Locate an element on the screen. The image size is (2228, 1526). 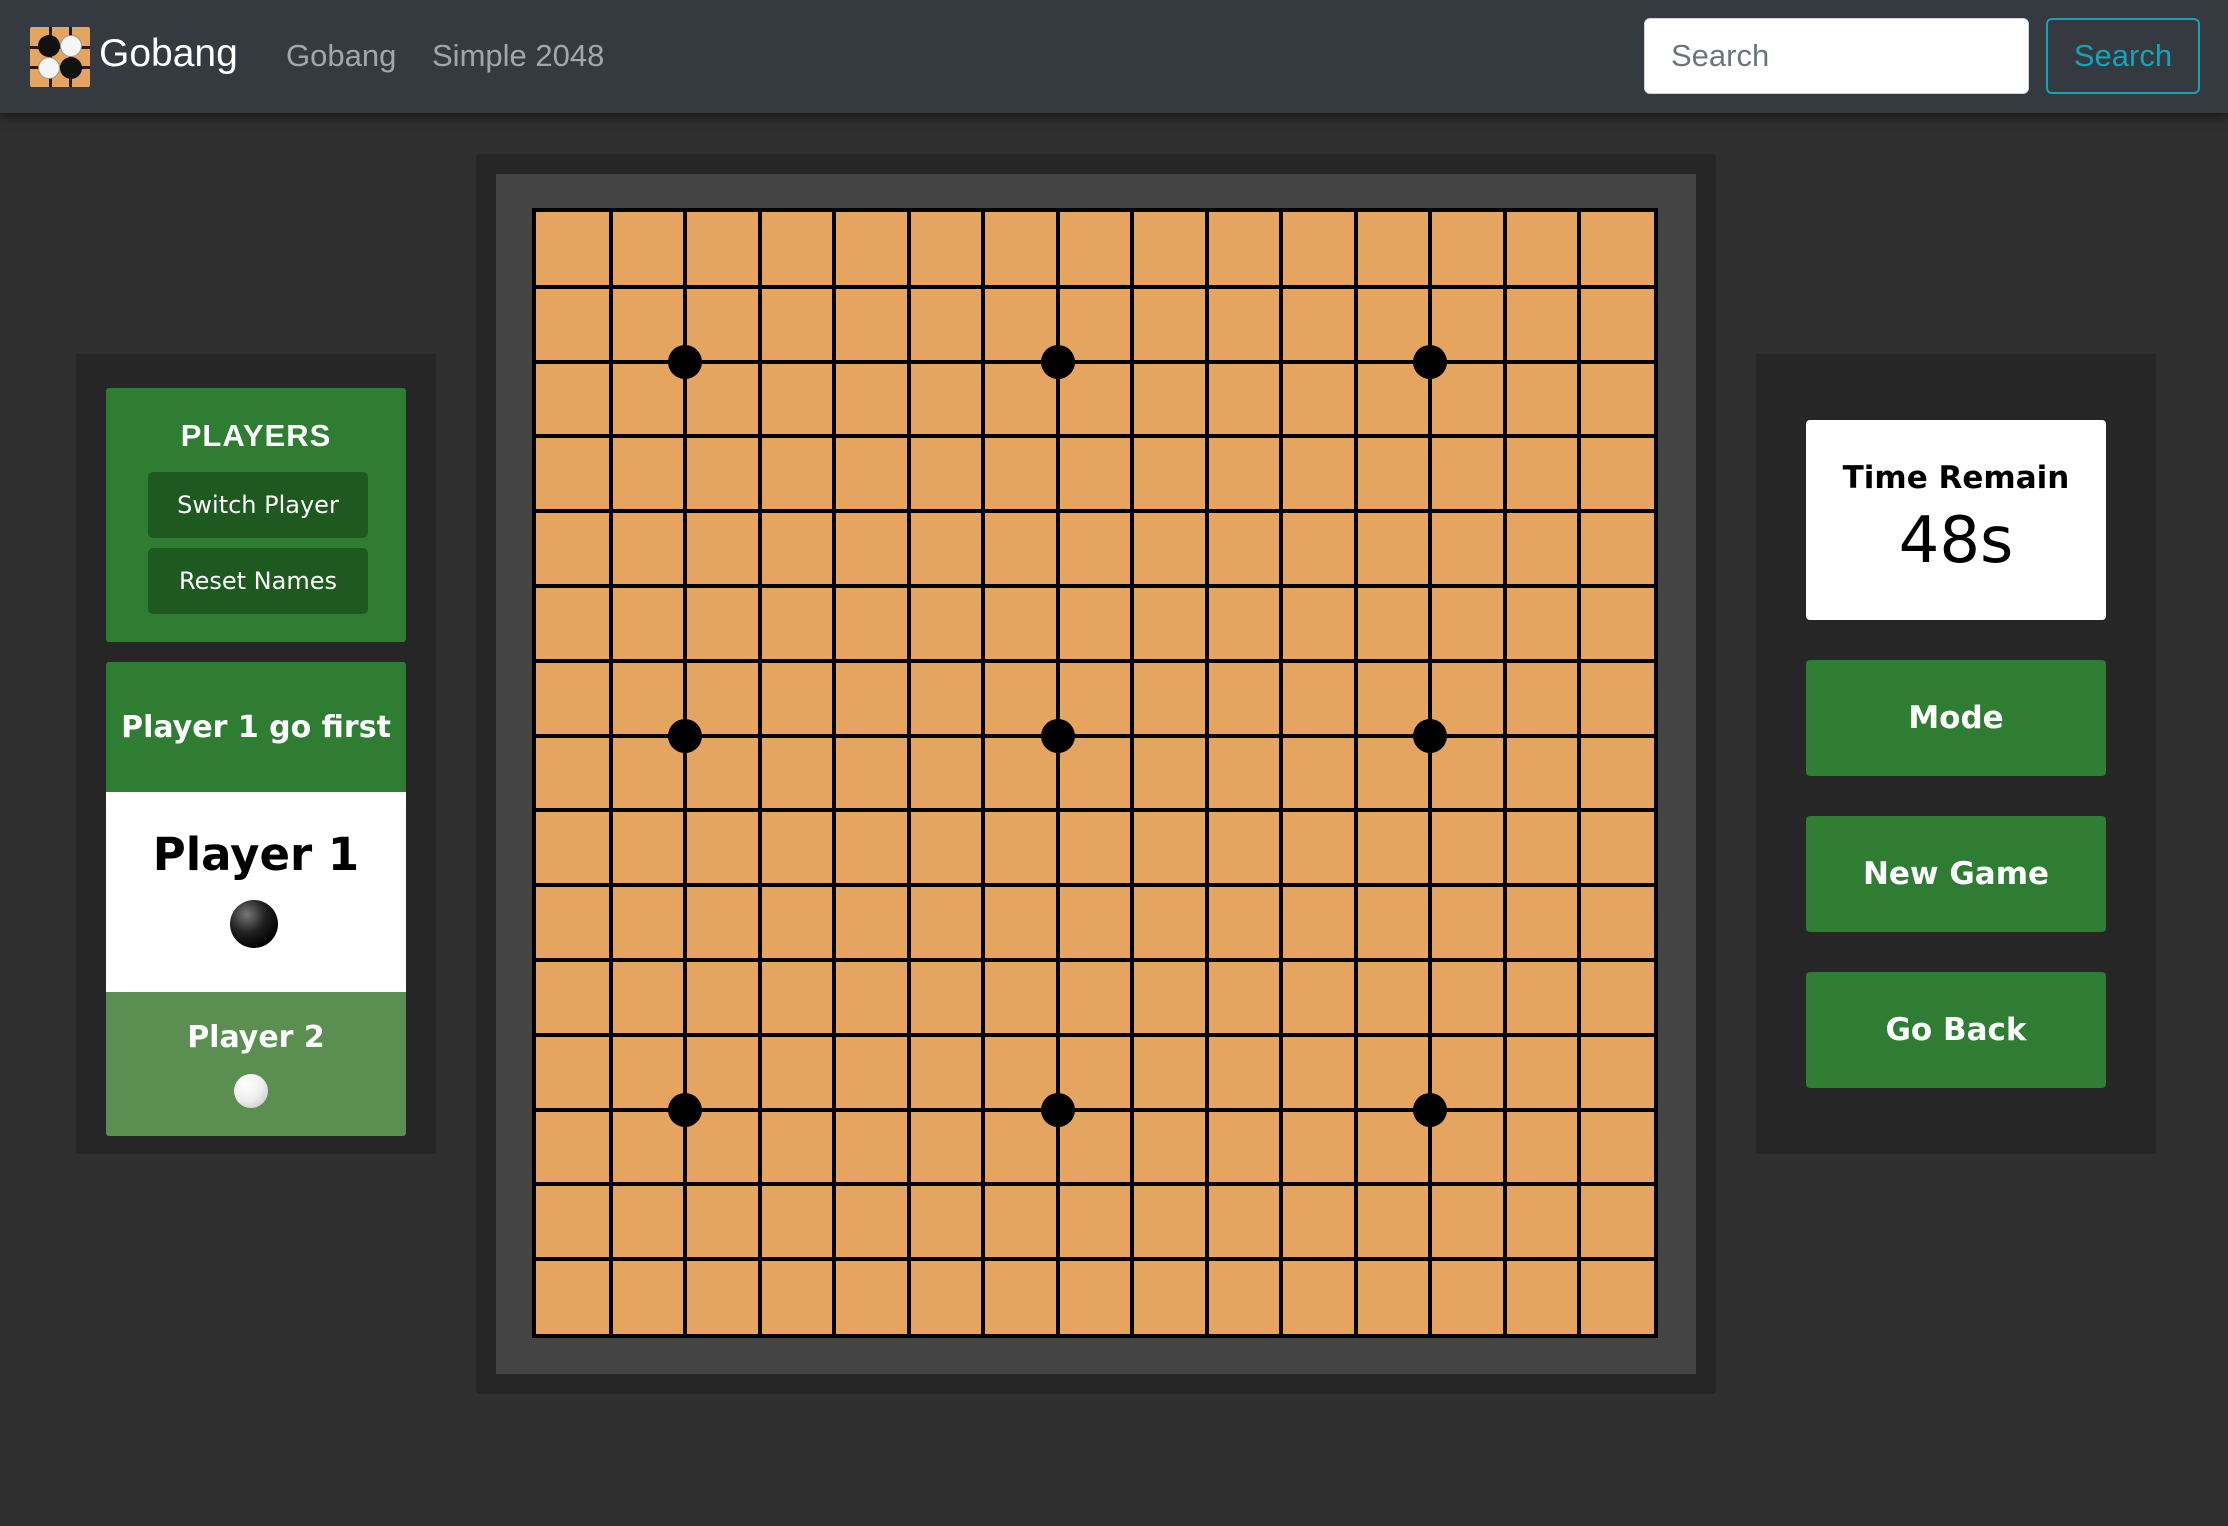
new-game-button: New Game is located at coordinates (1956, 874).